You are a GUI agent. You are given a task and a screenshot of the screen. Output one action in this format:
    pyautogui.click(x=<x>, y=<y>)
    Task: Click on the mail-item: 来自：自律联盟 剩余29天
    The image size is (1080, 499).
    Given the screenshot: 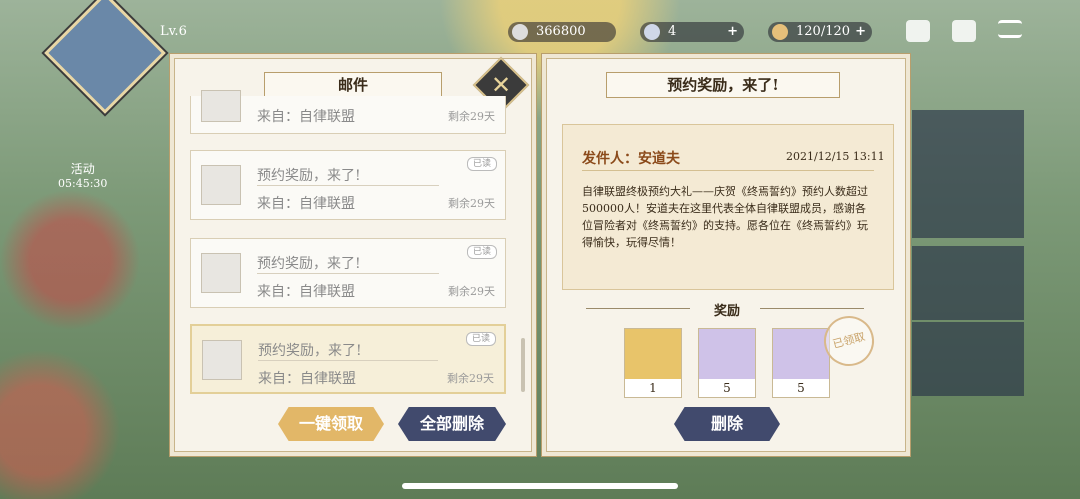 What is the action you would take?
    pyautogui.click(x=348, y=112)
    